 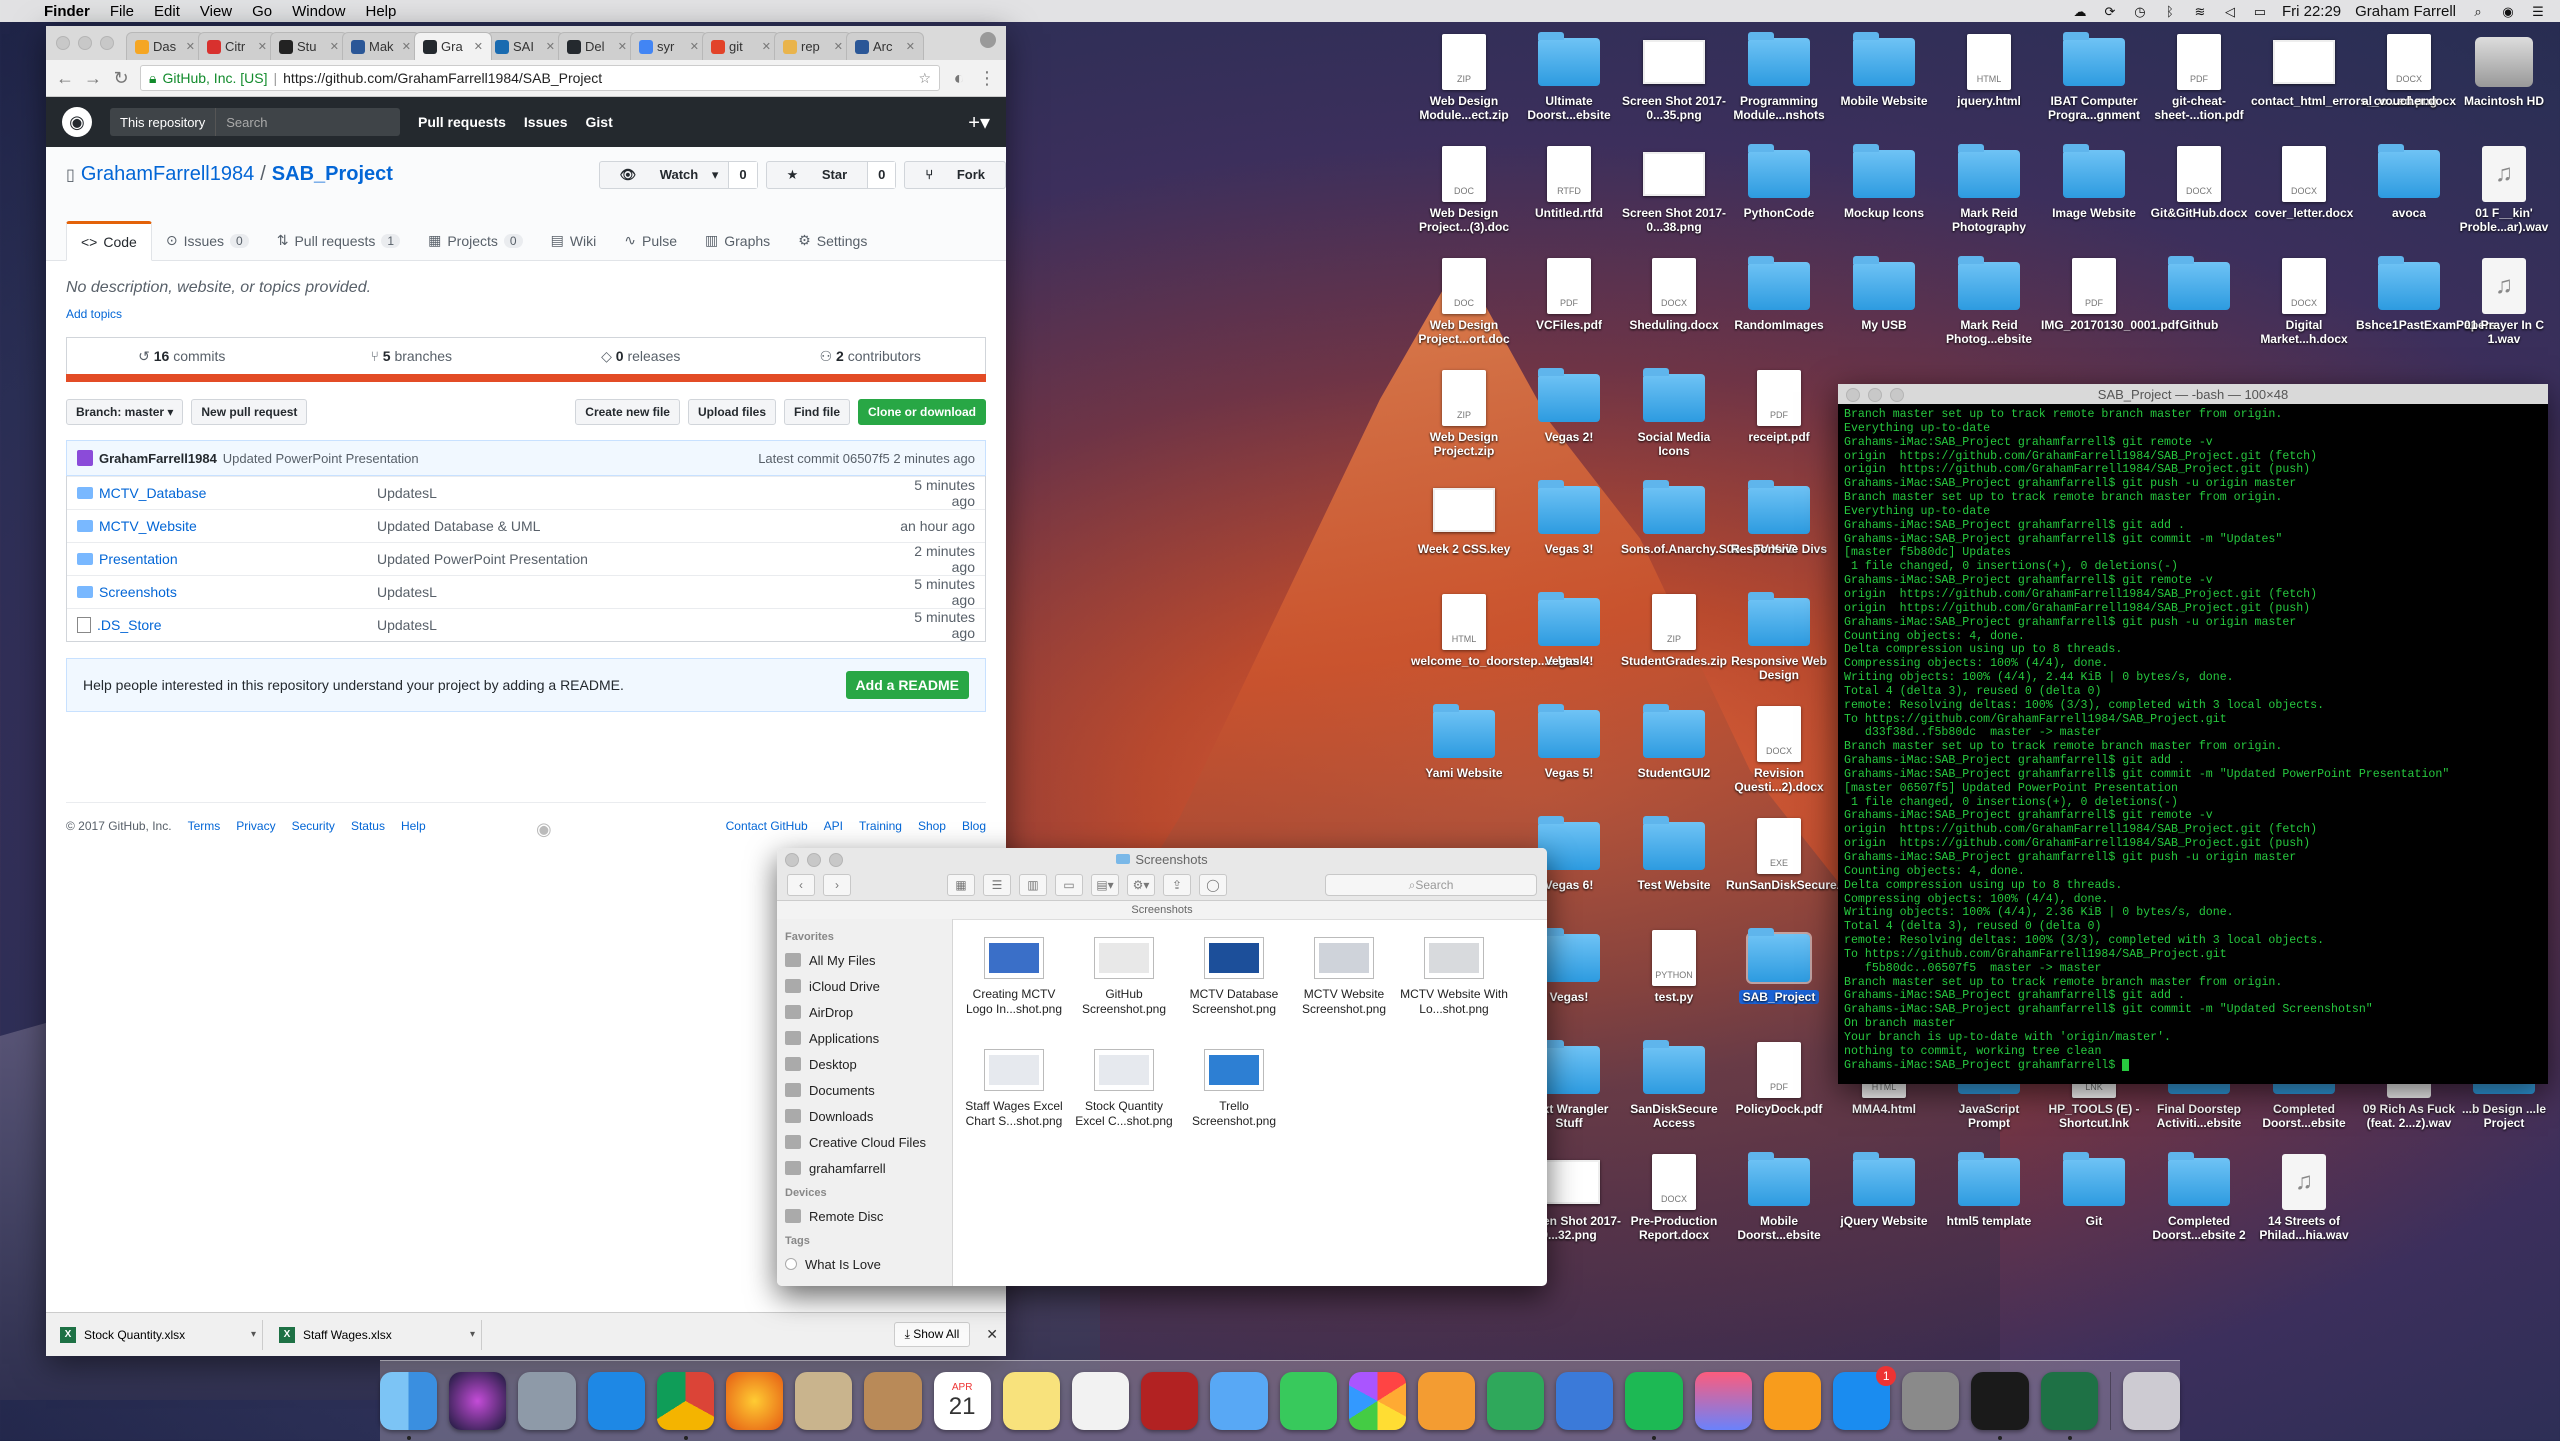 What do you see at coordinates (932, 826) in the screenshot?
I see `footer-shop: Shop` at bounding box center [932, 826].